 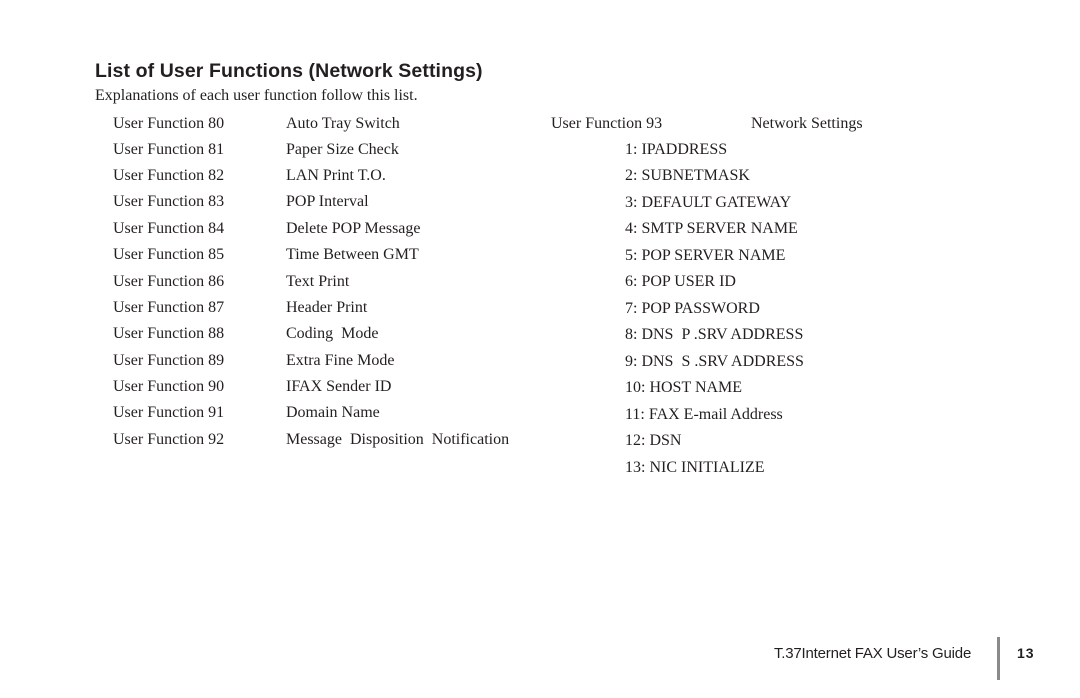 What do you see at coordinates (169, 307) in the screenshot?
I see `function-number: User Function 87` at bounding box center [169, 307].